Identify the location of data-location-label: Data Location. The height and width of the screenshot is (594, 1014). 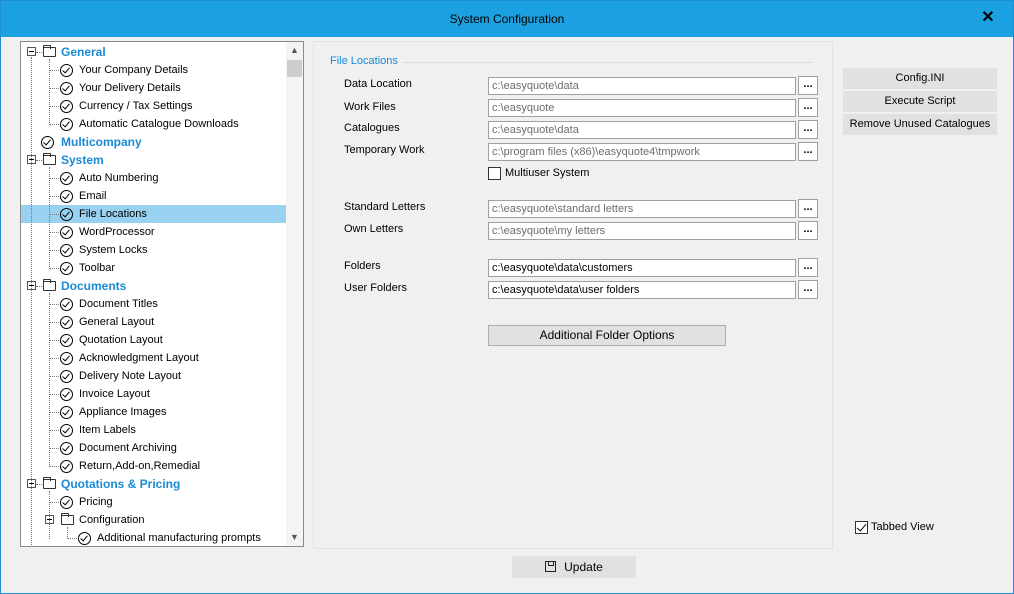
(378, 84).